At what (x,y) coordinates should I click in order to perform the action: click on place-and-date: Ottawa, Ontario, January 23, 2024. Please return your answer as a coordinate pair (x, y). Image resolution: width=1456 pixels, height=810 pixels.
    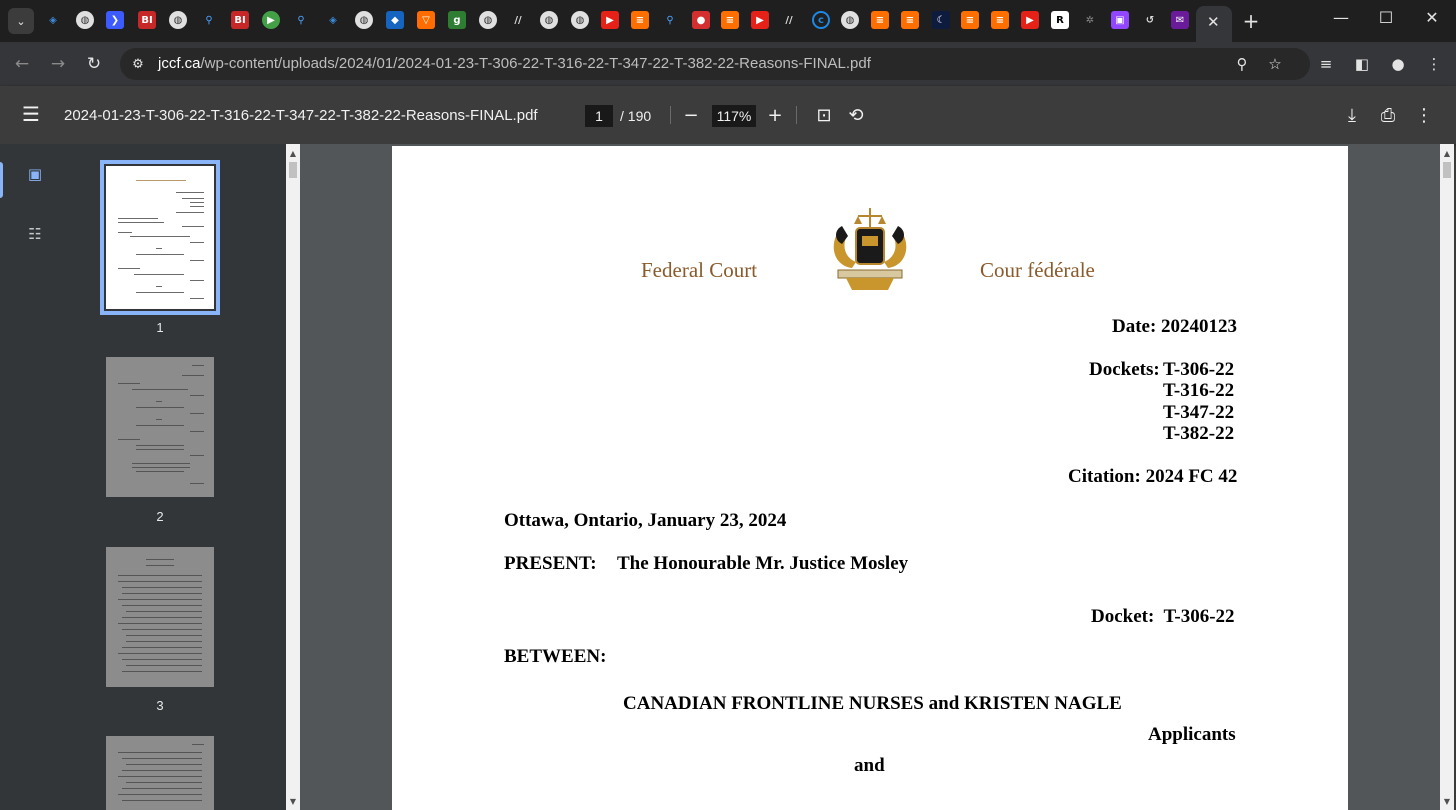
    Looking at the image, I should click on (645, 520).